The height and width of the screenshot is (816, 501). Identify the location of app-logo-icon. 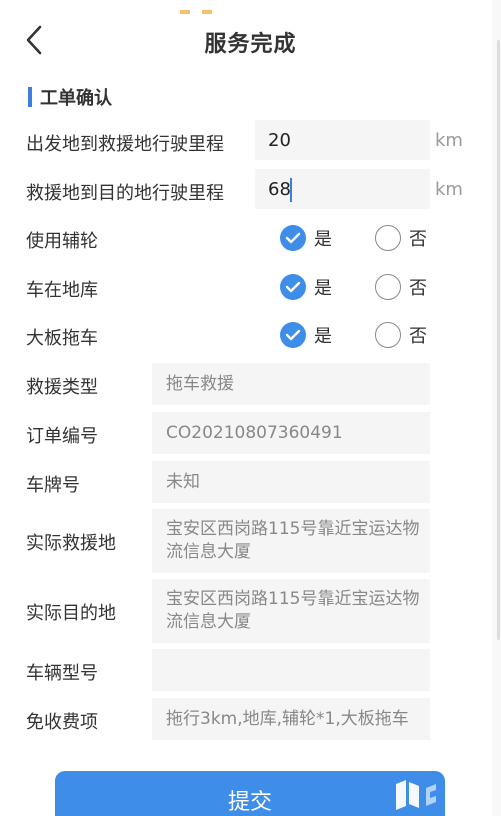
(420, 795).